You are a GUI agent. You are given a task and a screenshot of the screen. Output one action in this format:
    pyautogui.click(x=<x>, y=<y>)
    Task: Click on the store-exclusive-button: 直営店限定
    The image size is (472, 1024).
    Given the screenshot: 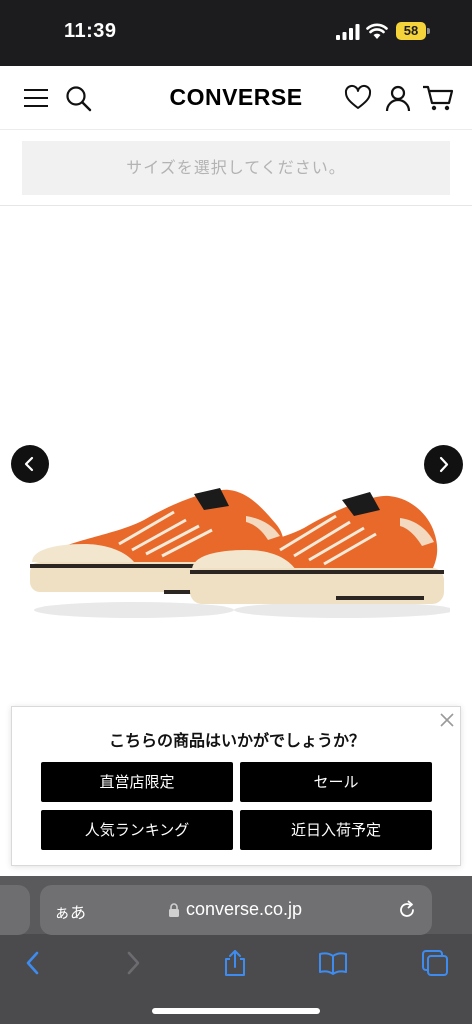 What is the action you would take?
    pyautogui.click(x=137, y=782)
    